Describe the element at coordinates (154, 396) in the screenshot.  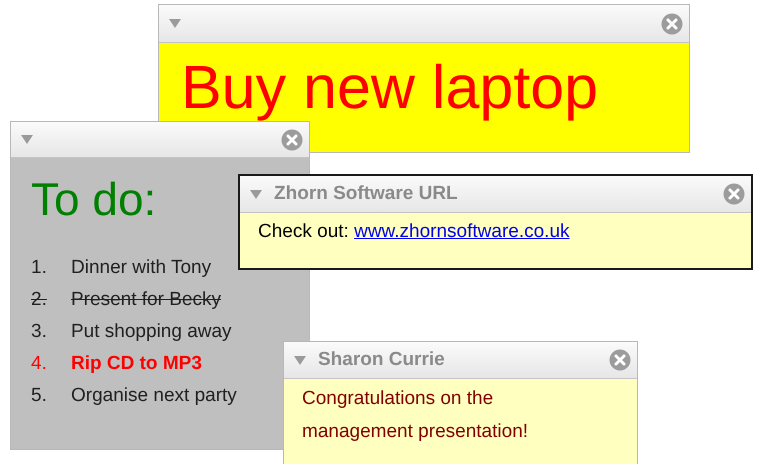
I see `item-text: Organise next party` at that location.